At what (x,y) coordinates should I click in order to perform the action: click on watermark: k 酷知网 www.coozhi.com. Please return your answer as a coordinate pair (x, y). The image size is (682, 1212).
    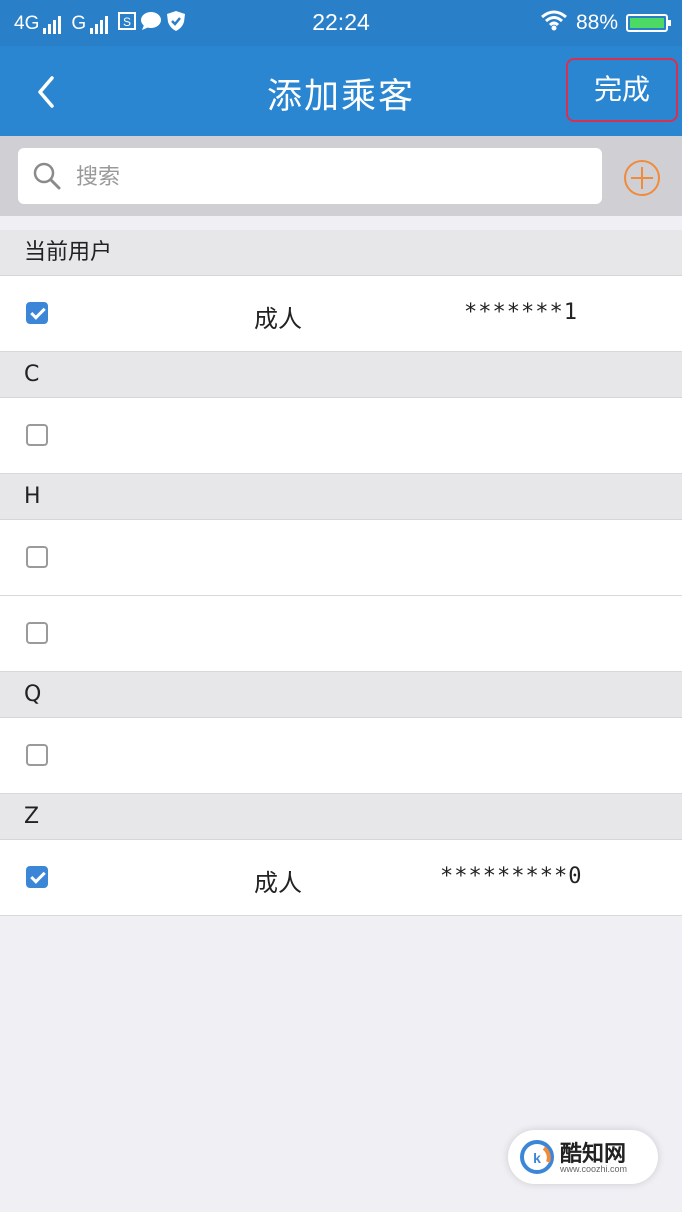
    Looking at the image, I should click on (583, 1157).